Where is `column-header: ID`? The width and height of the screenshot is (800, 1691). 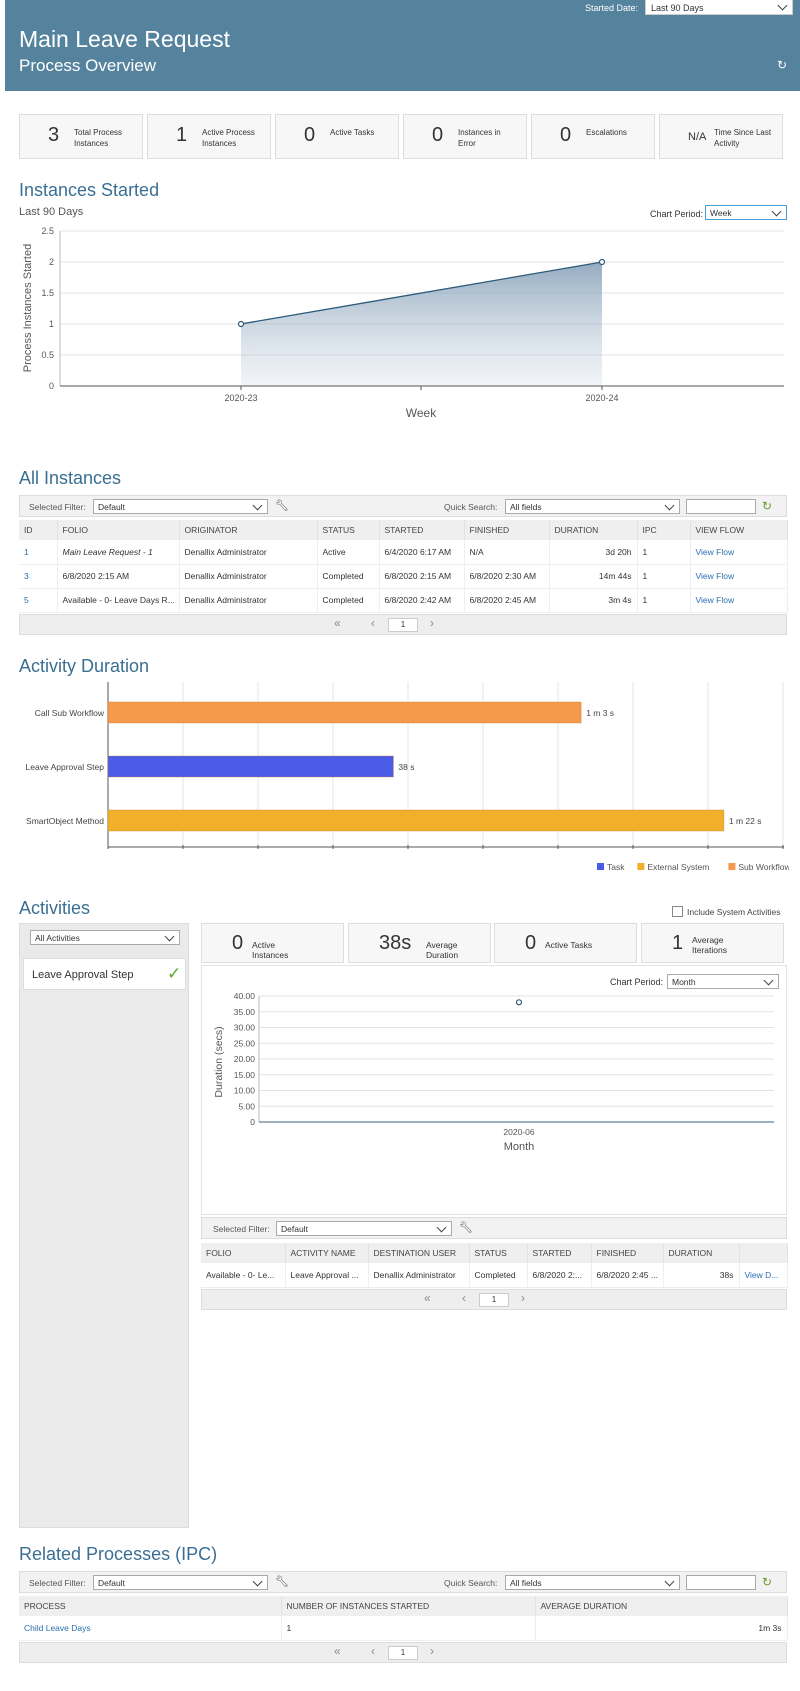 column-header: ID is located at coordinates (38, 530).